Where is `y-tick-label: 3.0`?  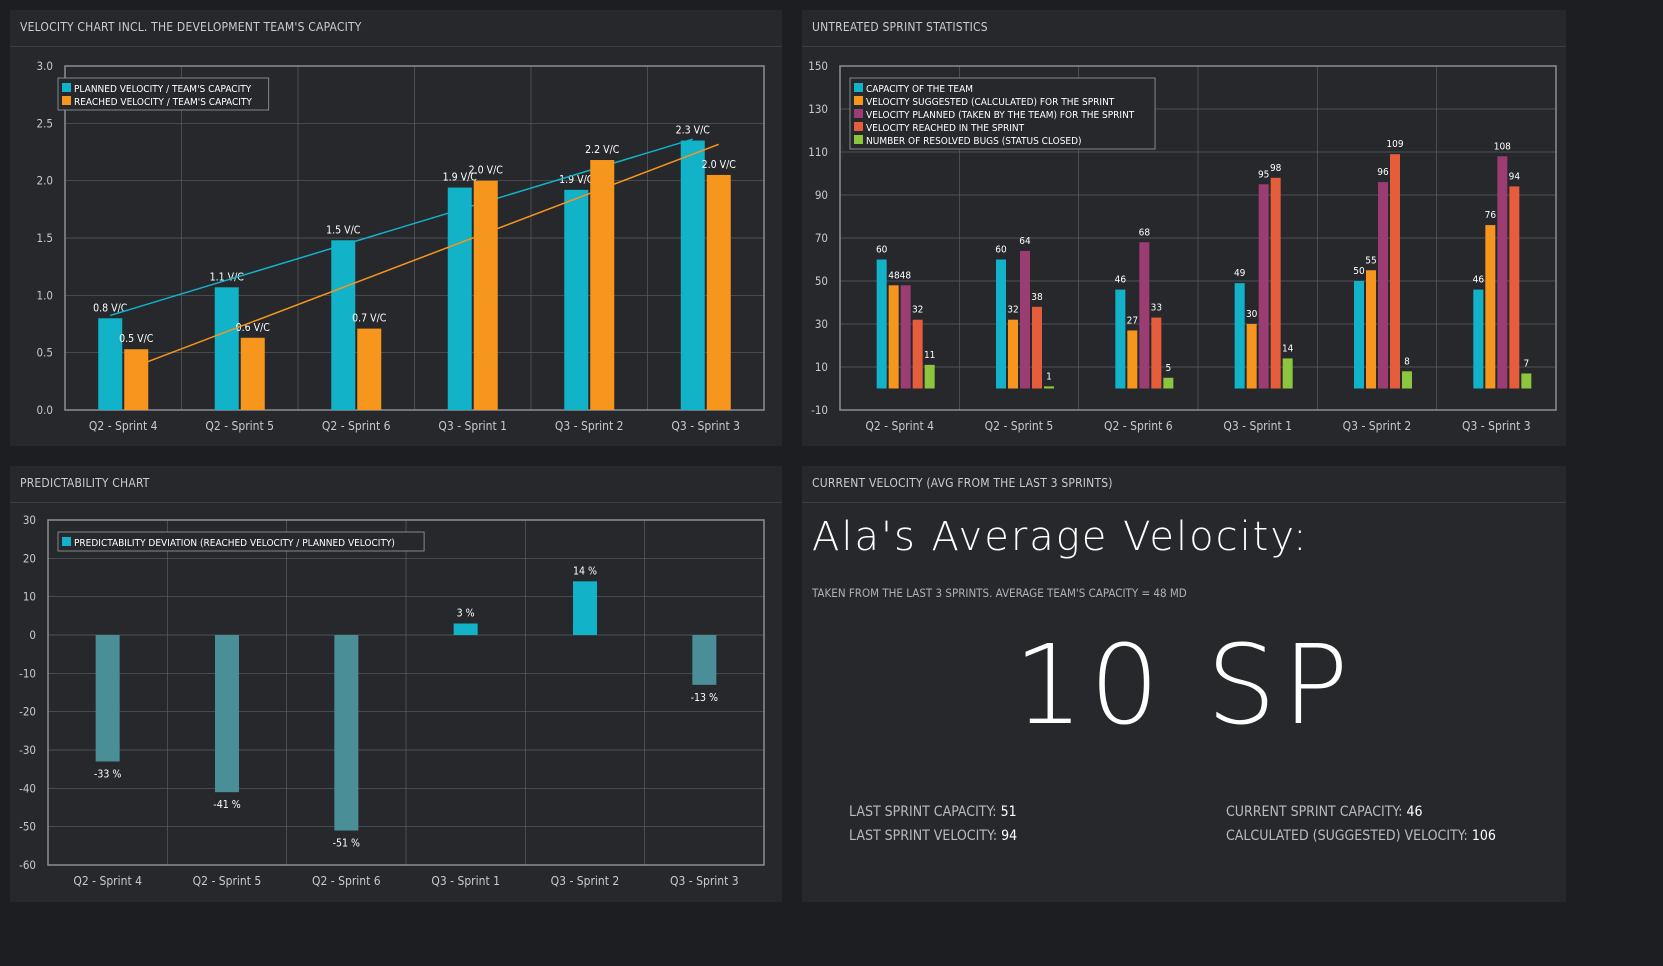 y-tick-label: 3.0 is located at coordinates (45, 66).